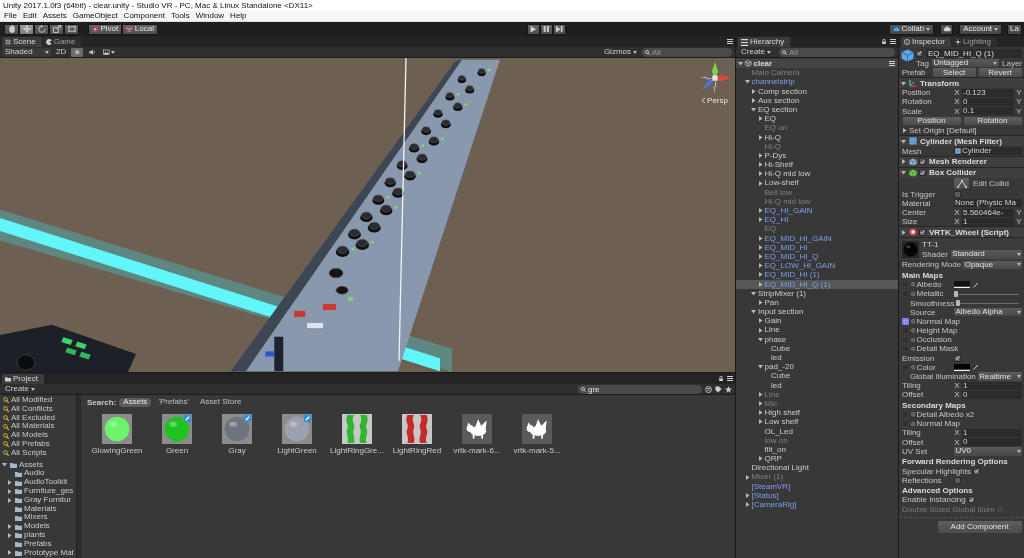 The image size is (1024, 558). I want to click on favorite-item: All Scripts, so click(38, 453).